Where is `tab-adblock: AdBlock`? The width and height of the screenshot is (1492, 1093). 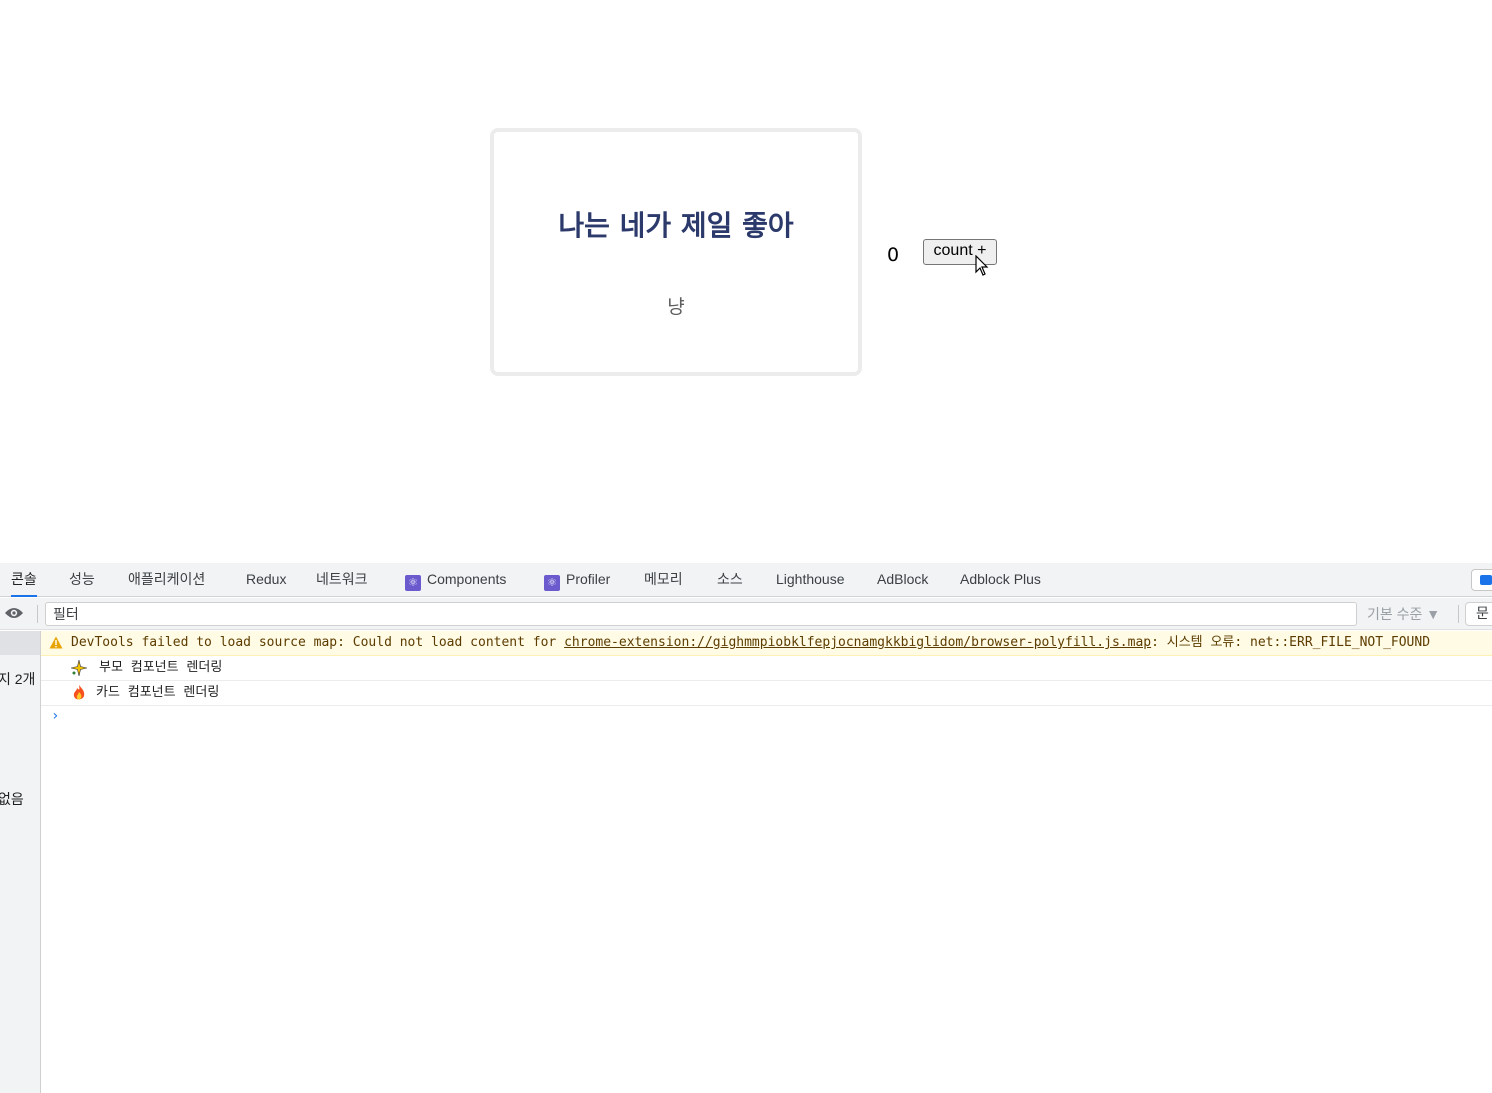 tab-adblock: AdBlock is located at coordinates (902, 580).